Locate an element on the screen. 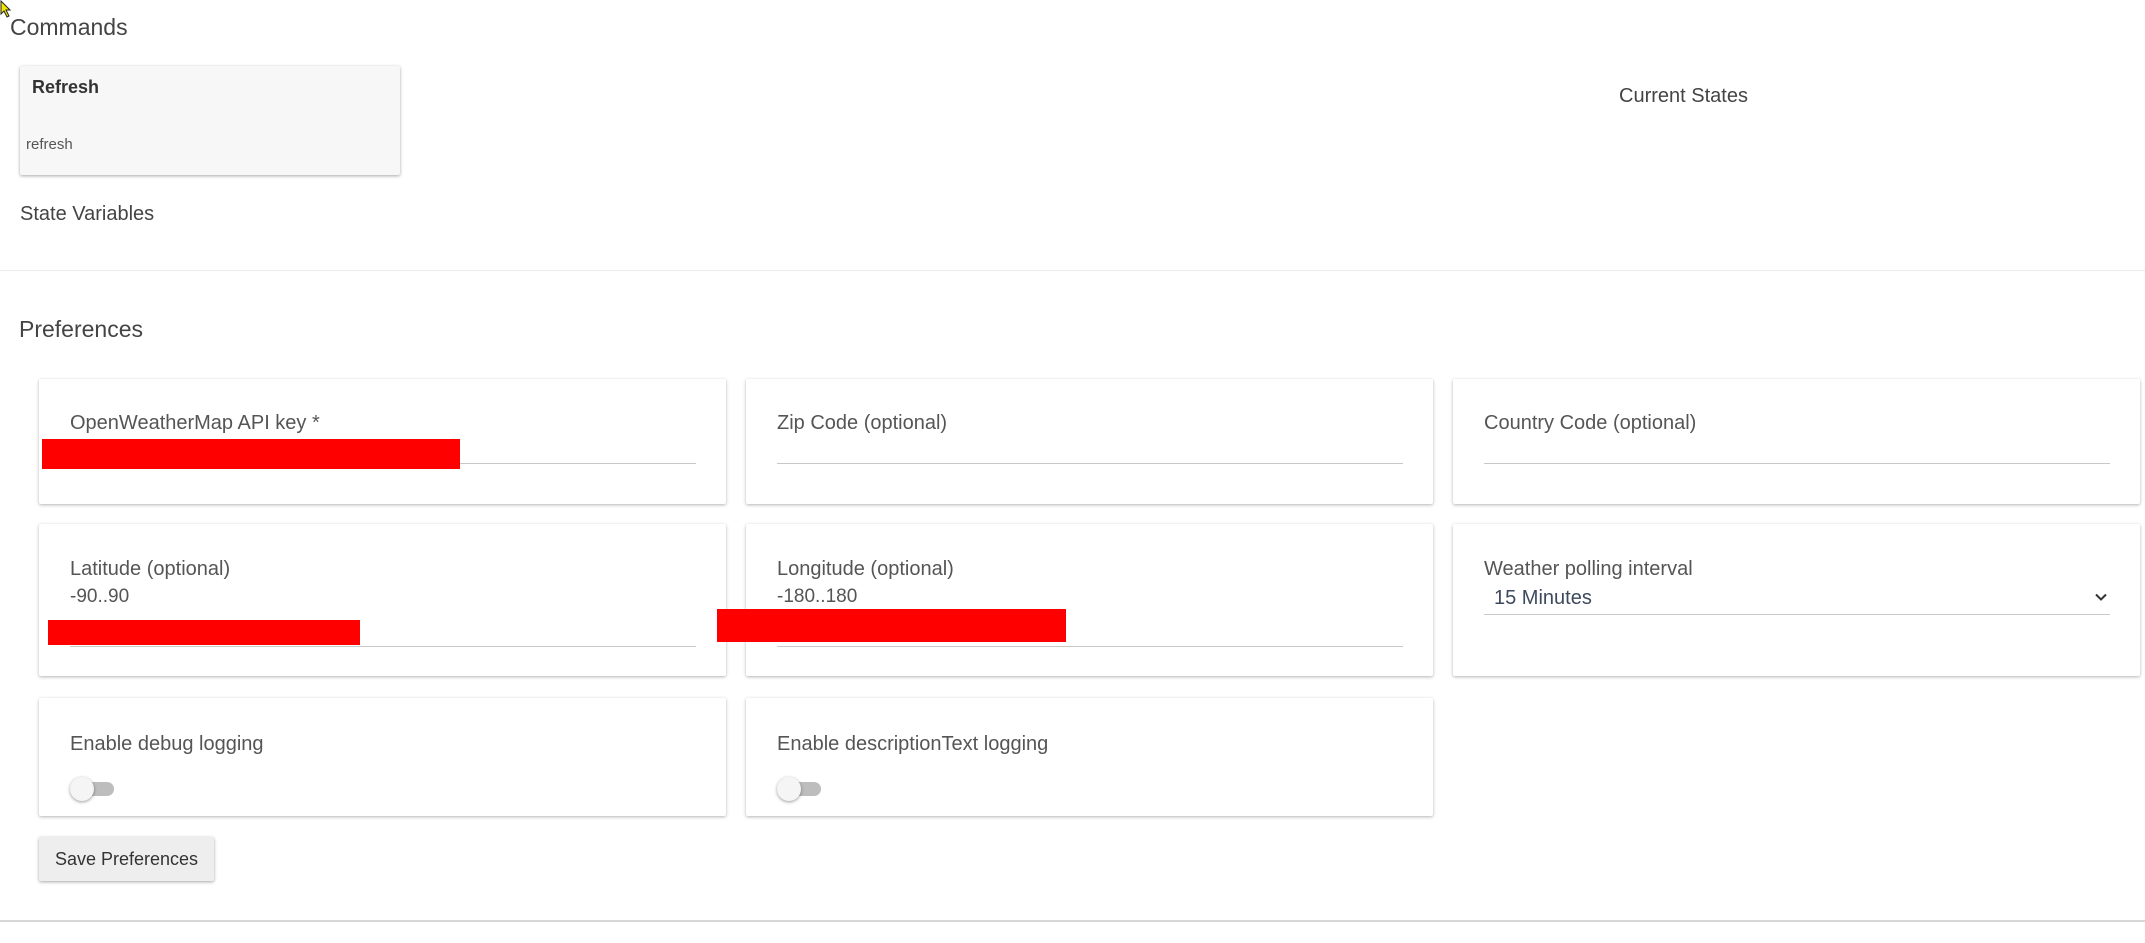 This screenshot has width=2145, height=943. command-method: refresh is located at coordinates (49, 144).